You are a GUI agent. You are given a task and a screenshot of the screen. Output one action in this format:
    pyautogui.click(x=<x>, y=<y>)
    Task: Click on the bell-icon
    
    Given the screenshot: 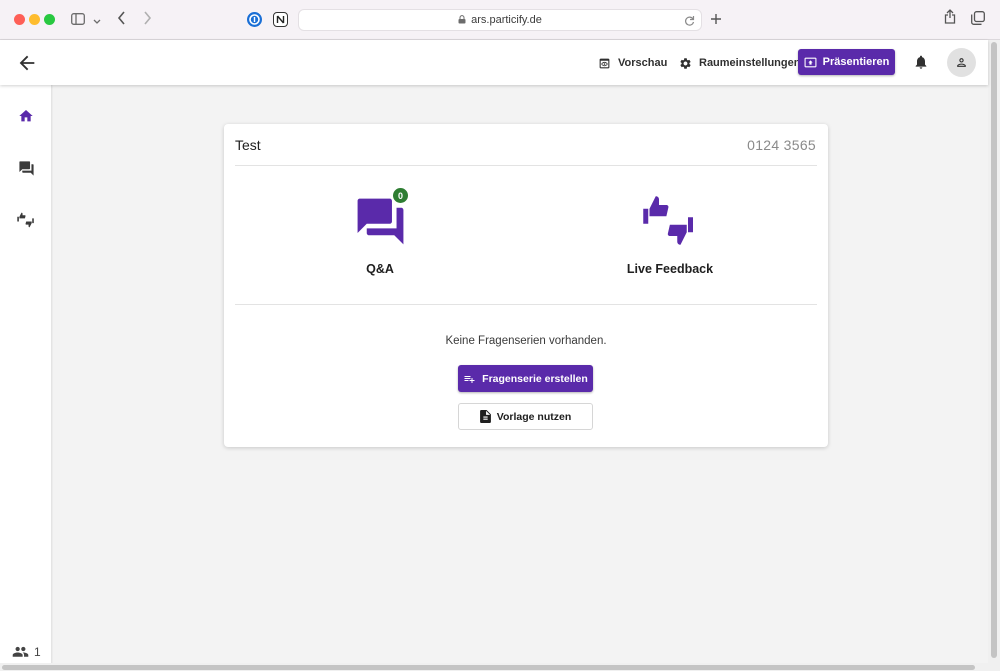 What is the action you would take?
    pyautogui.click(x=921, y=64)
    